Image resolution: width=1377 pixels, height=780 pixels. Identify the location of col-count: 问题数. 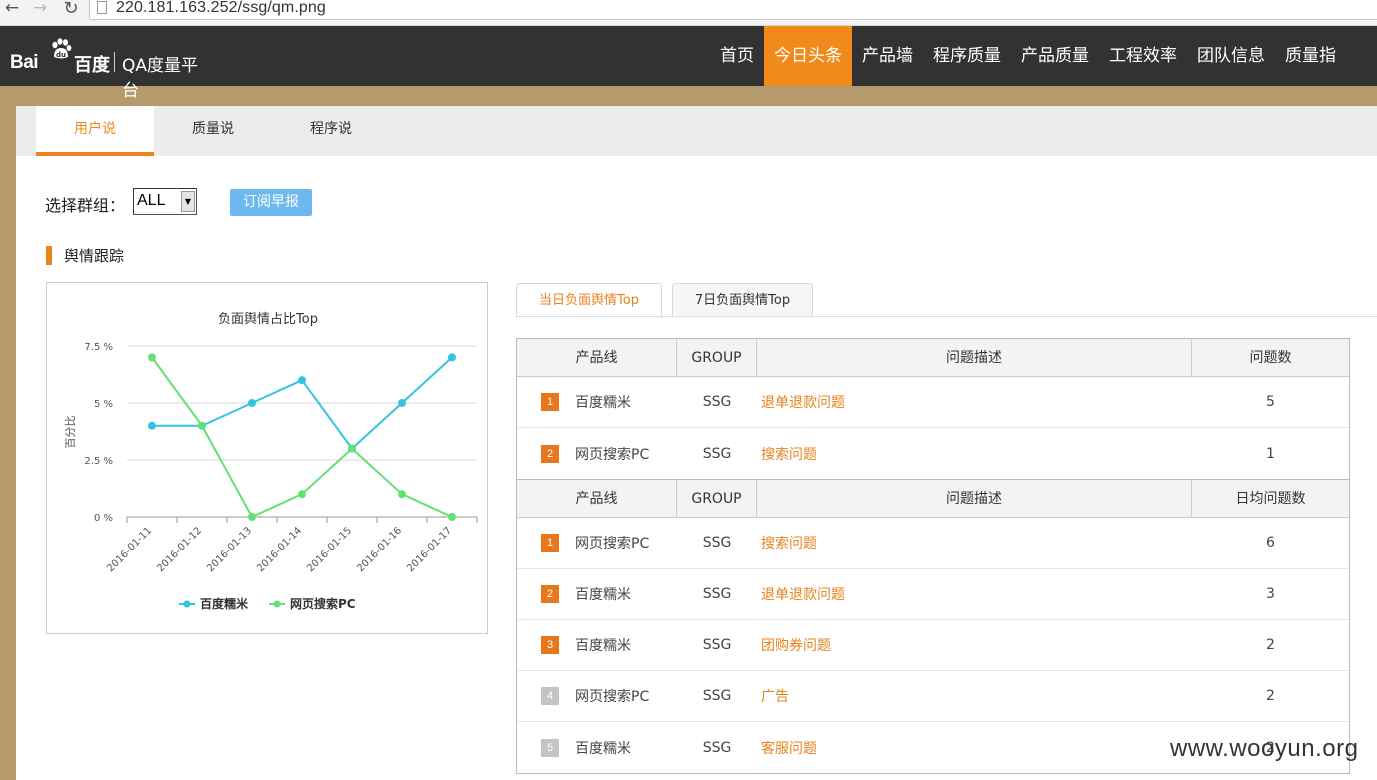
(1270, 358).